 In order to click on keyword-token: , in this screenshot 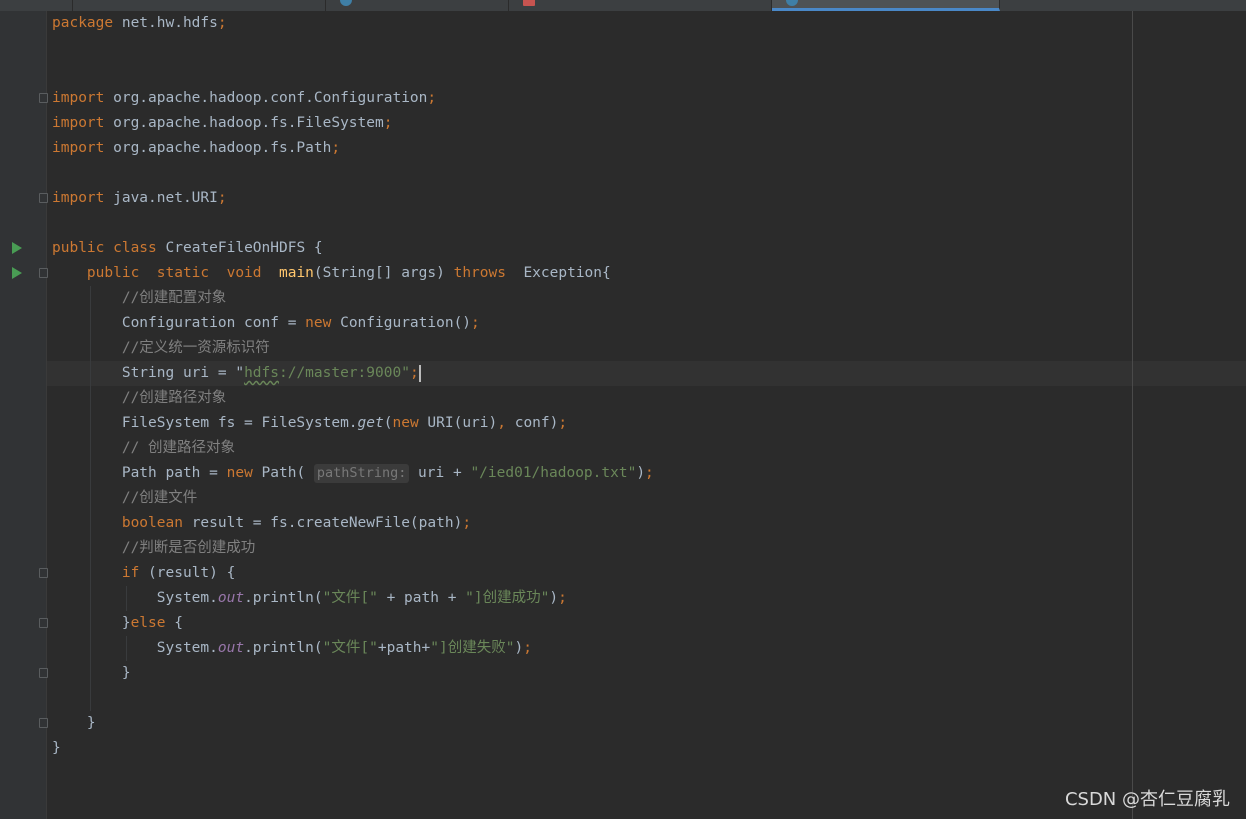, I will do `click(506, 423)`.